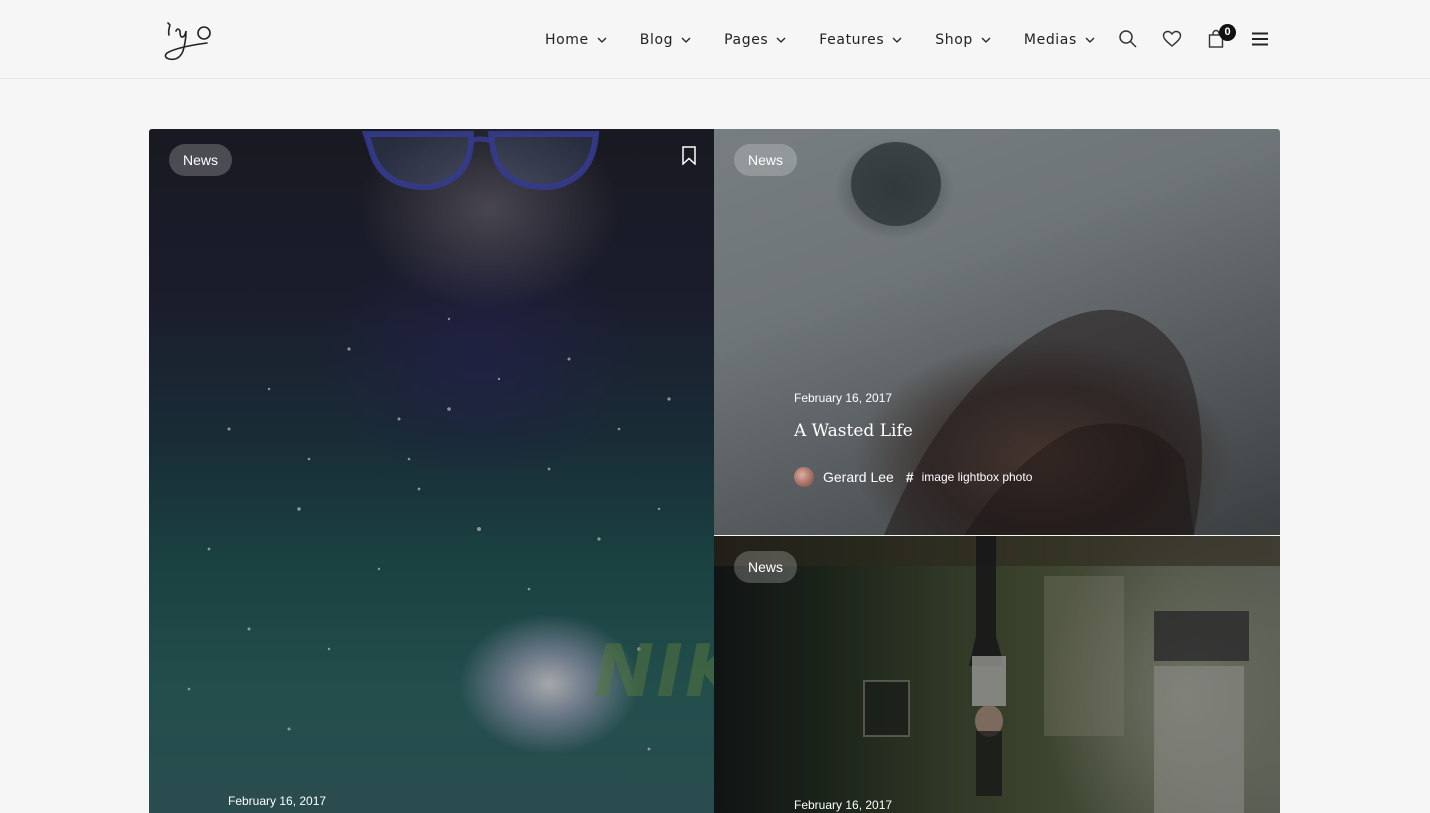 The height and width of the screenshot is (813, 1430). What do you see at coordinates (189, 39) in the screenshot?
I see `site-logo` at bounding box center [189, 39].